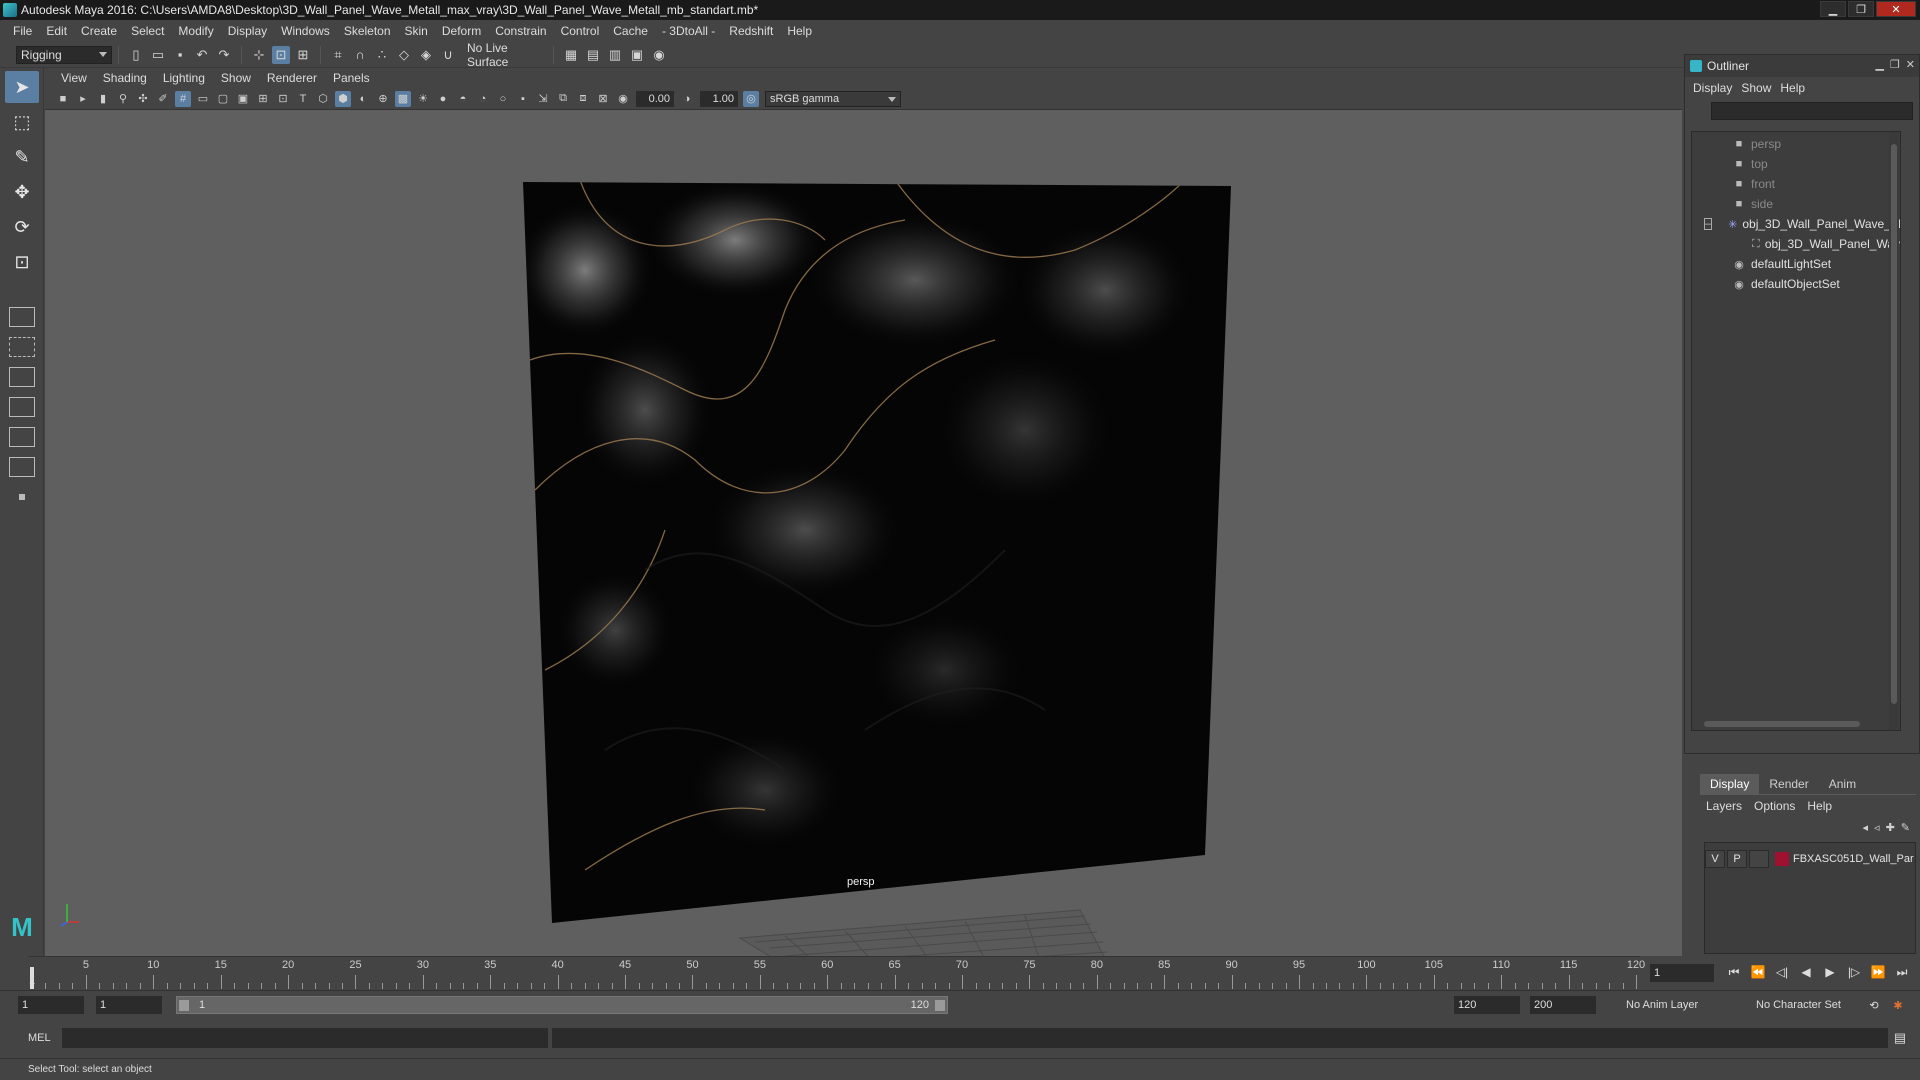 This screenshot has width=1920, height=1080. What do you see at coordinates (751, 31) in the screenshot?
I see `menu-redshift: Redshift` at bounding box center [751, 31].